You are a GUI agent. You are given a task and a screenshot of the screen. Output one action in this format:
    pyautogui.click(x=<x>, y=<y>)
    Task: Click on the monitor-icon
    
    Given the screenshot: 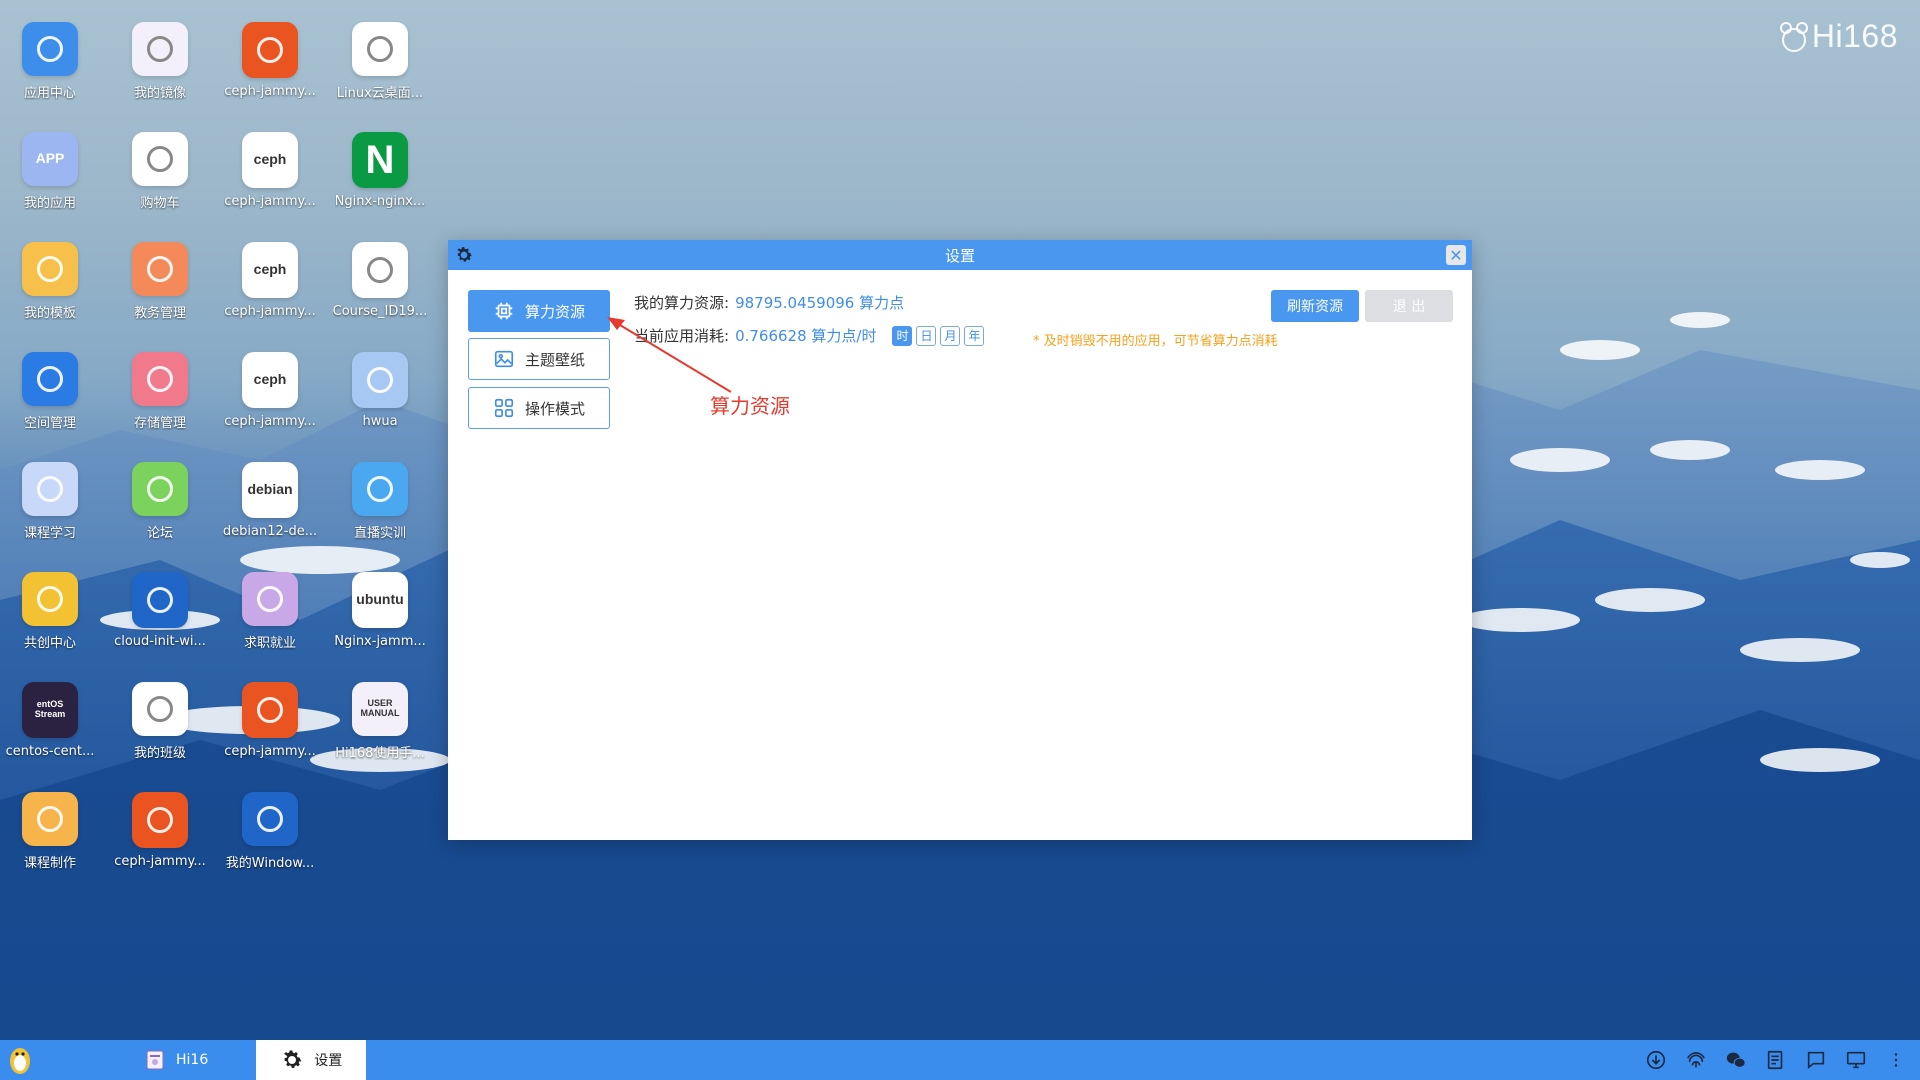 What is the action you would take?
    pyautogui.click(x=1856, y=1060)
    